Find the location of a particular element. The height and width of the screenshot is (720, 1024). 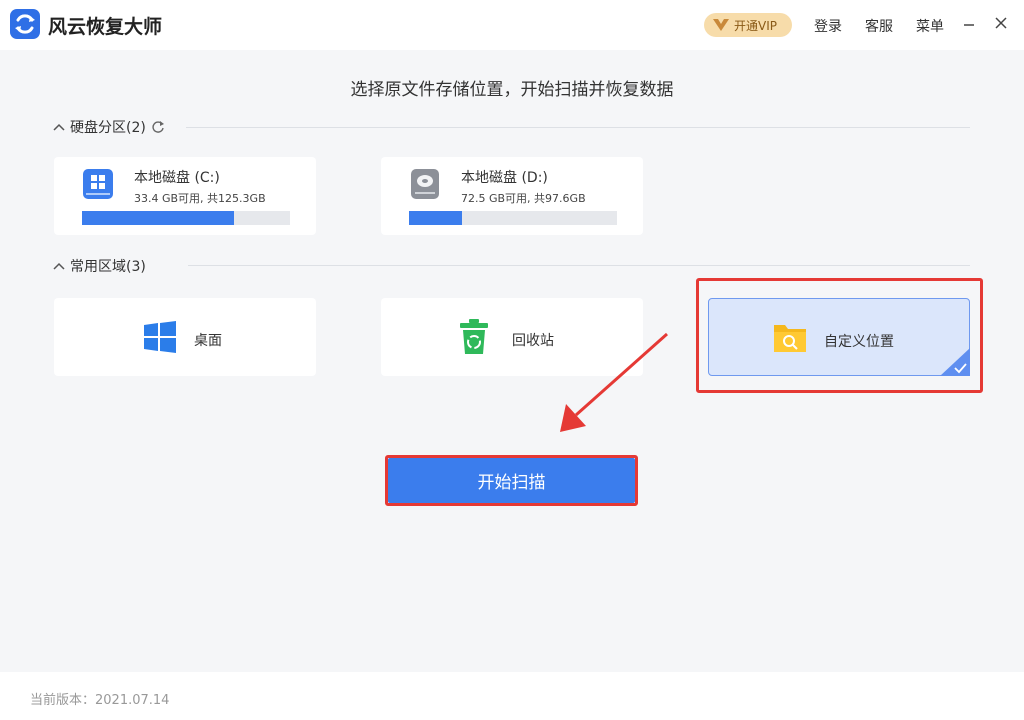

disk-section-title: 硬盘分区(2) is located at coordinates (108, 128).